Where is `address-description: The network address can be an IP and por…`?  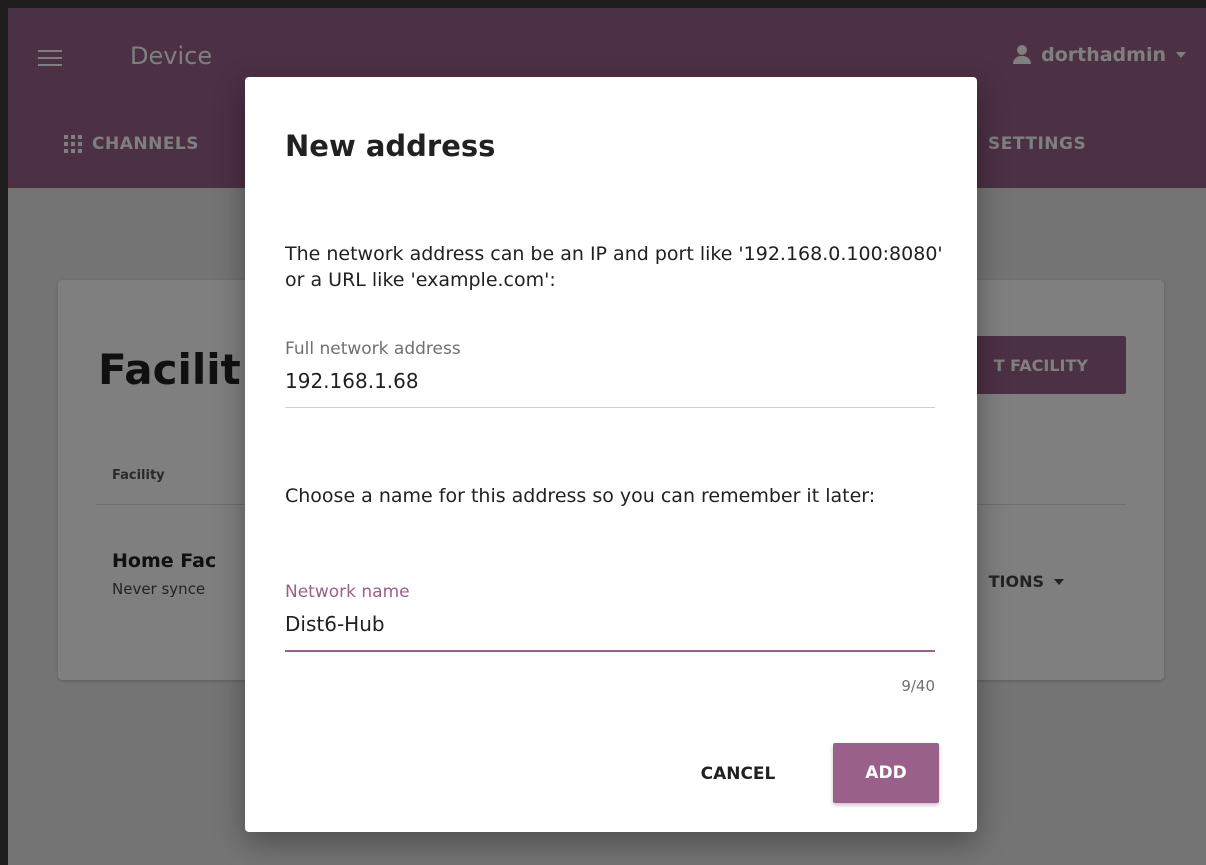 address-description: The network address can be an IP and por… is located at coordinates (614, 267).